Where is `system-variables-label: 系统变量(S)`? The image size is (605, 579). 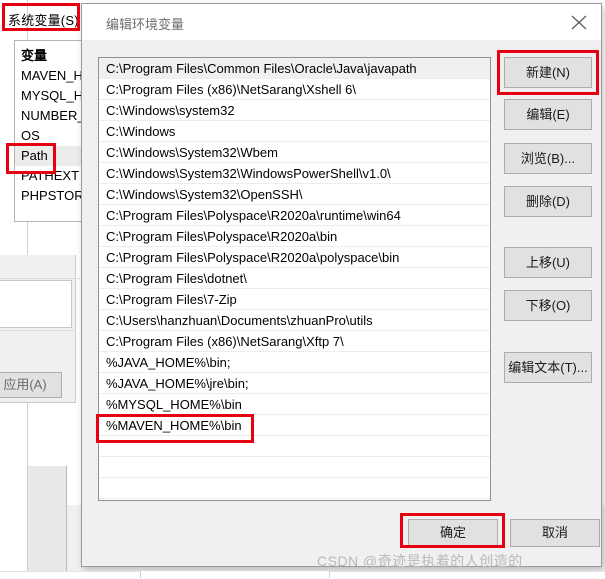
system-variables-label: 系统变量(S) is located at coordinates (43, 20).